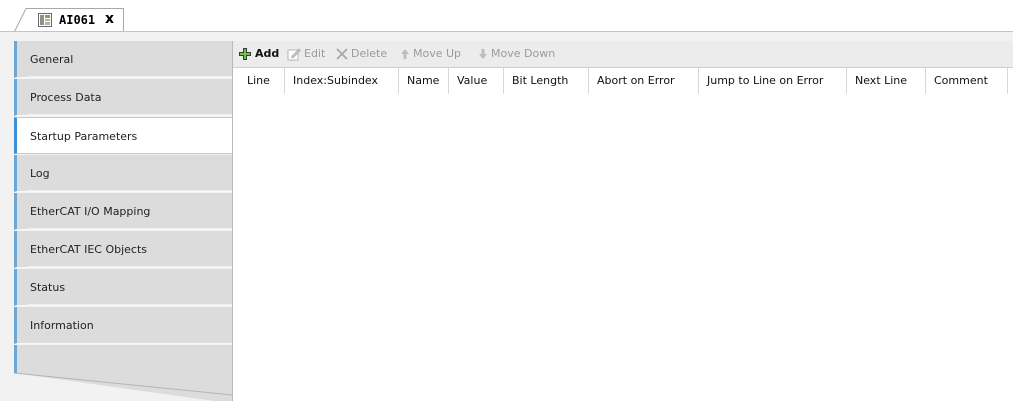 This screenshot has height=401, width=1013. I want to click on add-button: Add, so click(258, 54).